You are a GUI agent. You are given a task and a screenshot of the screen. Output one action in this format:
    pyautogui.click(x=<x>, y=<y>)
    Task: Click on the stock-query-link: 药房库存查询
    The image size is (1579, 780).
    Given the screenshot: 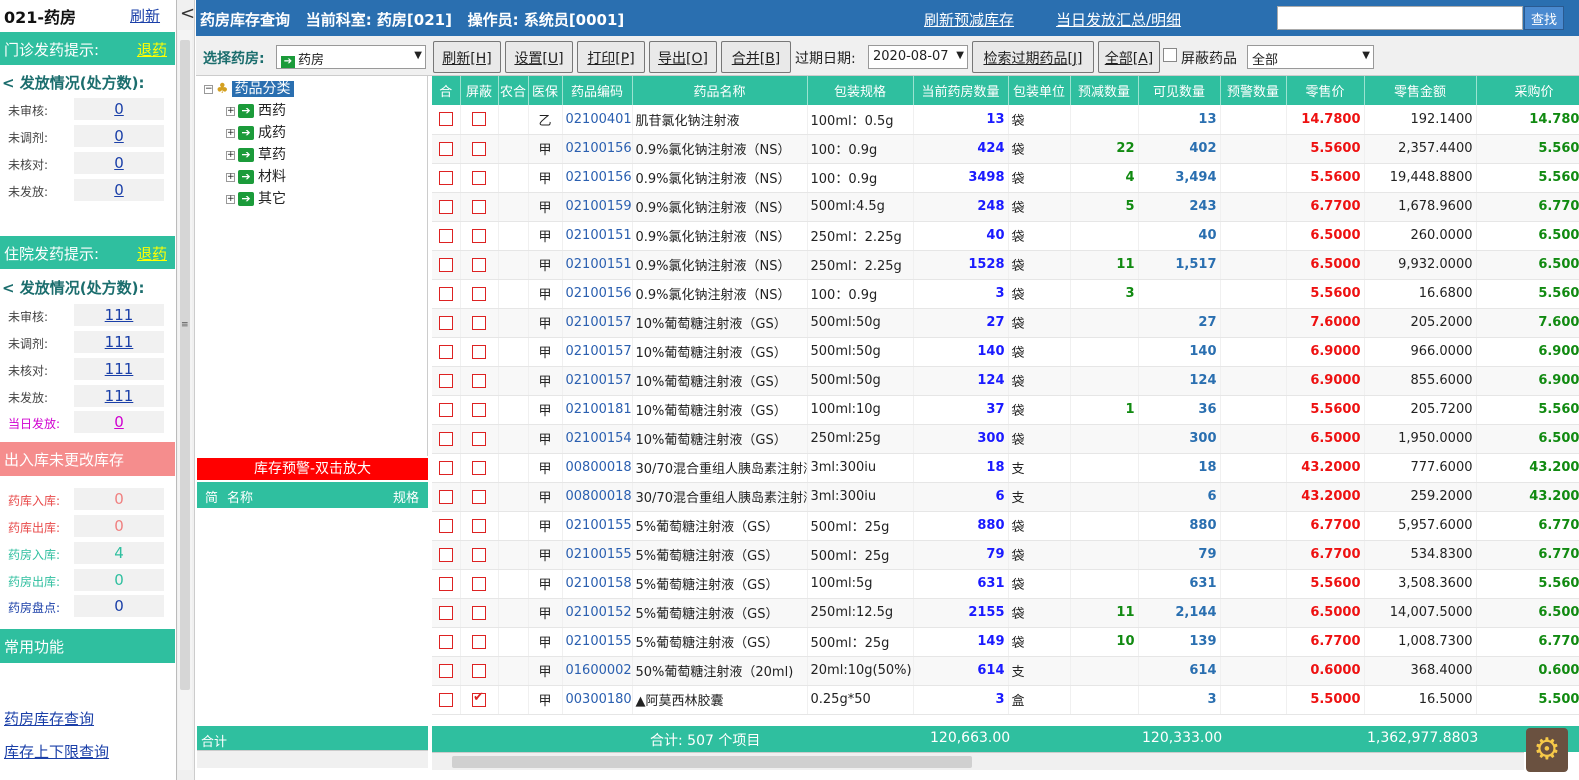 What is the action you would take?
    pyautogui.click(x=49, y=718)
    